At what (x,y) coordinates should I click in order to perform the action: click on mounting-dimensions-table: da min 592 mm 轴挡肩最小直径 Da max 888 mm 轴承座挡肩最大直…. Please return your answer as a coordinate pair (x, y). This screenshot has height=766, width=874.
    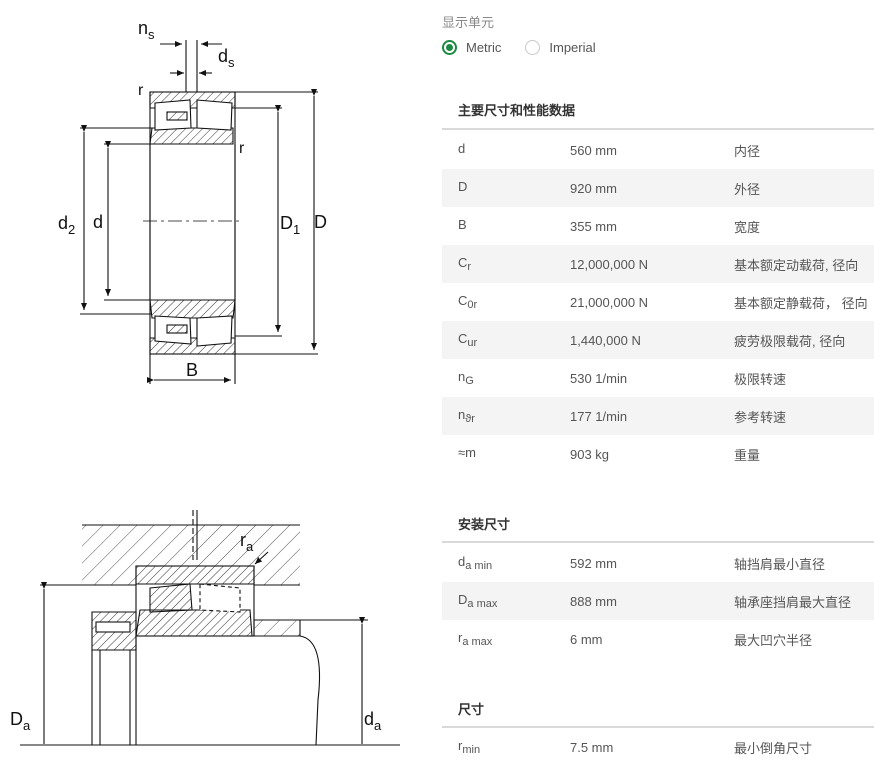
    Looking at the image, I should click on (658, 601).